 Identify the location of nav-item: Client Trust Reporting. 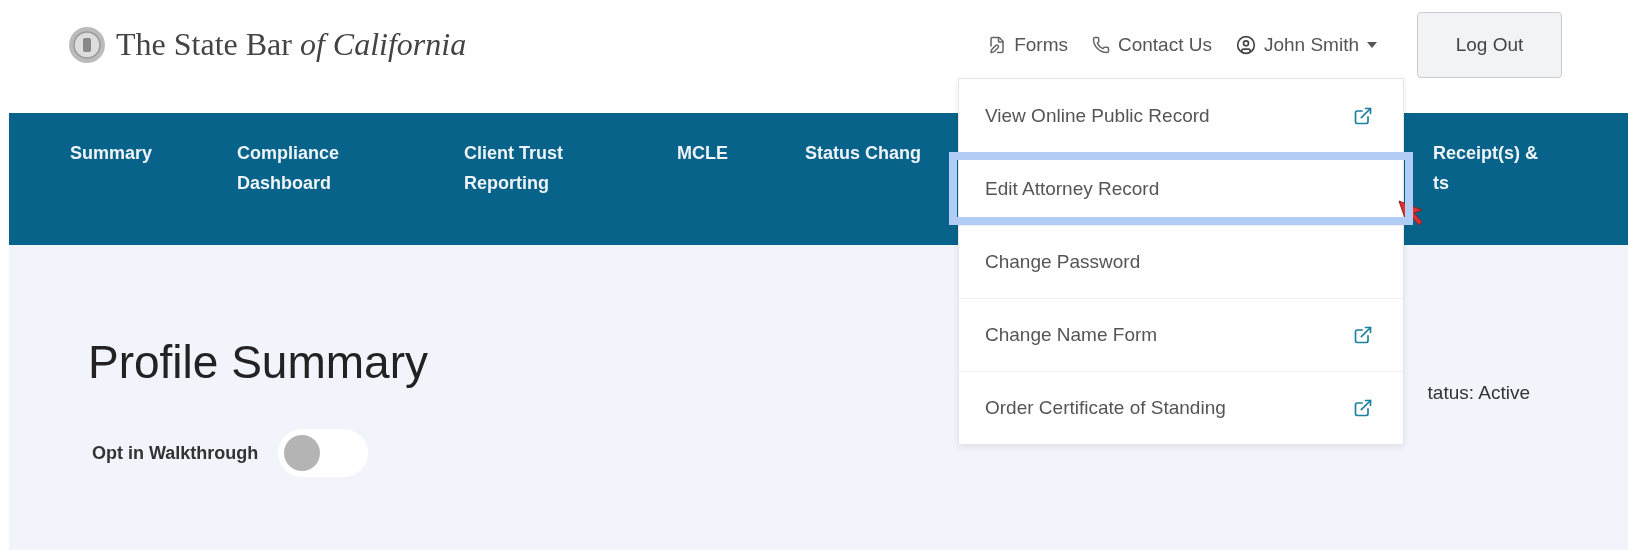
(570, 194).